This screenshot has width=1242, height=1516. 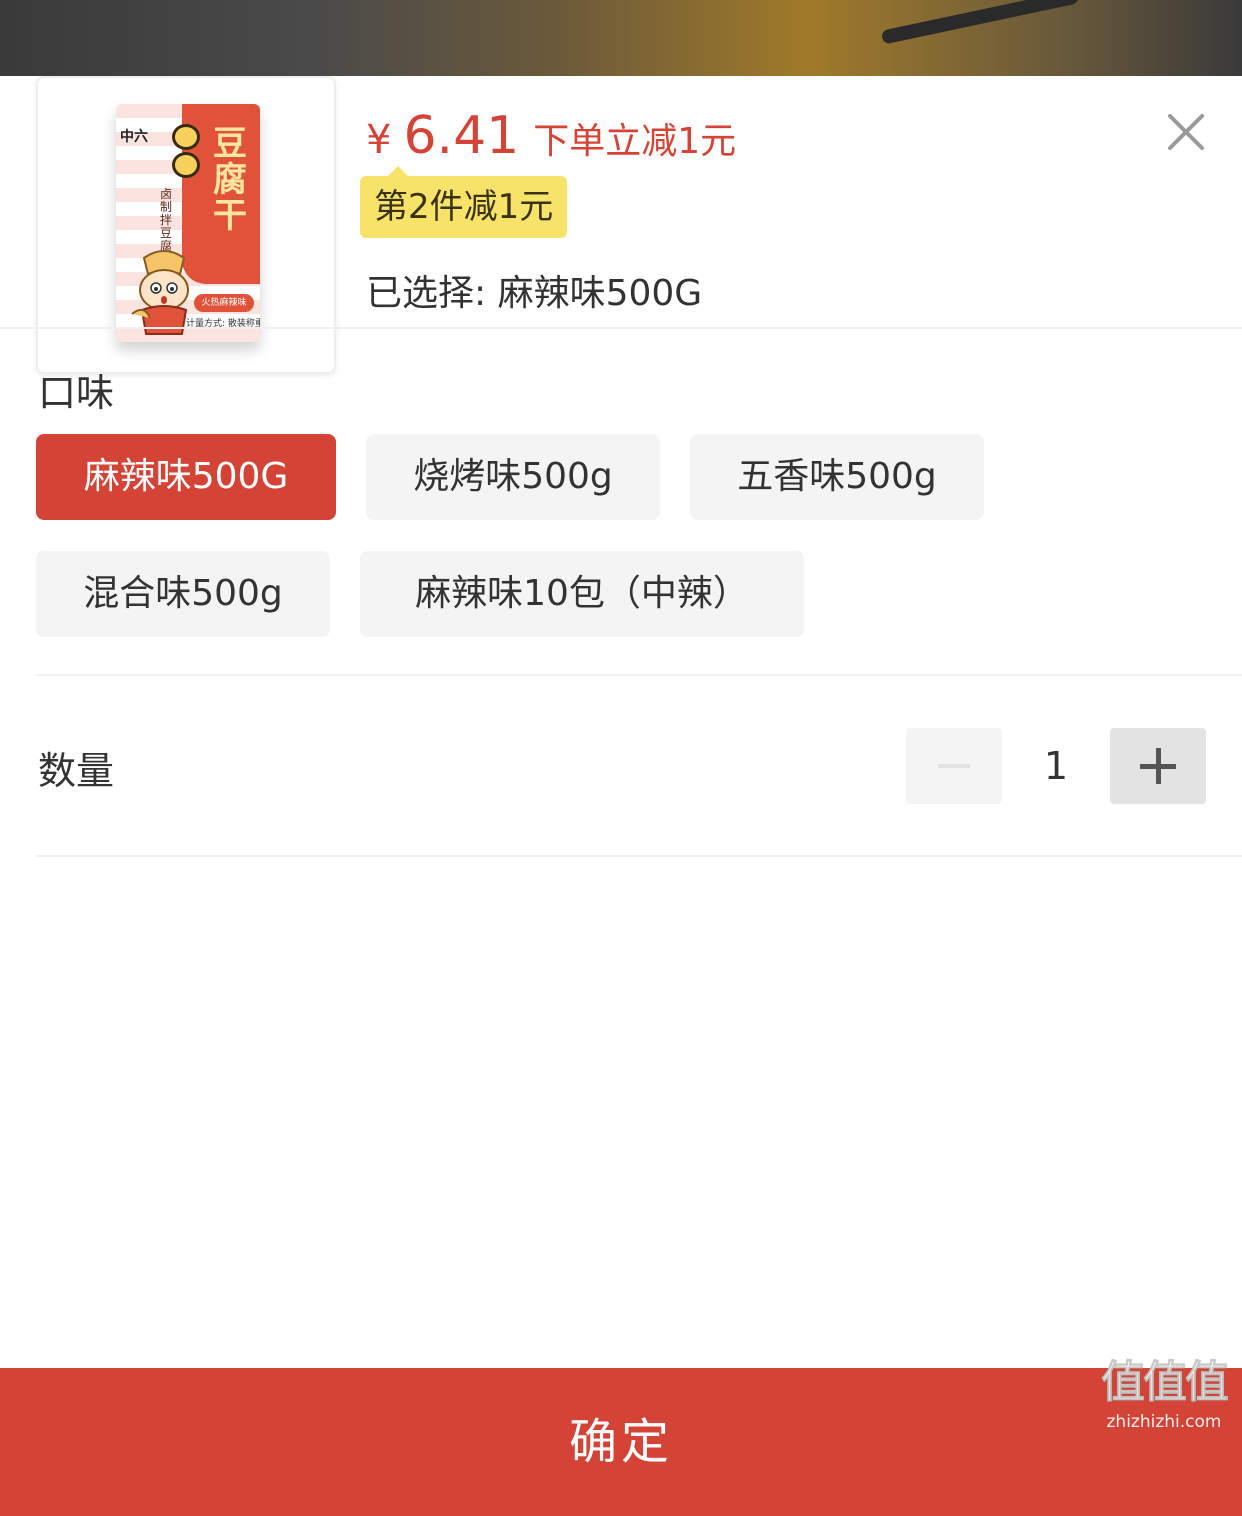 What do you see at coordinates (513, 477) in the screenshot?
I see `flavor-option-bbq-500g: 烧烤味500g` at bounding box center [513, 477].